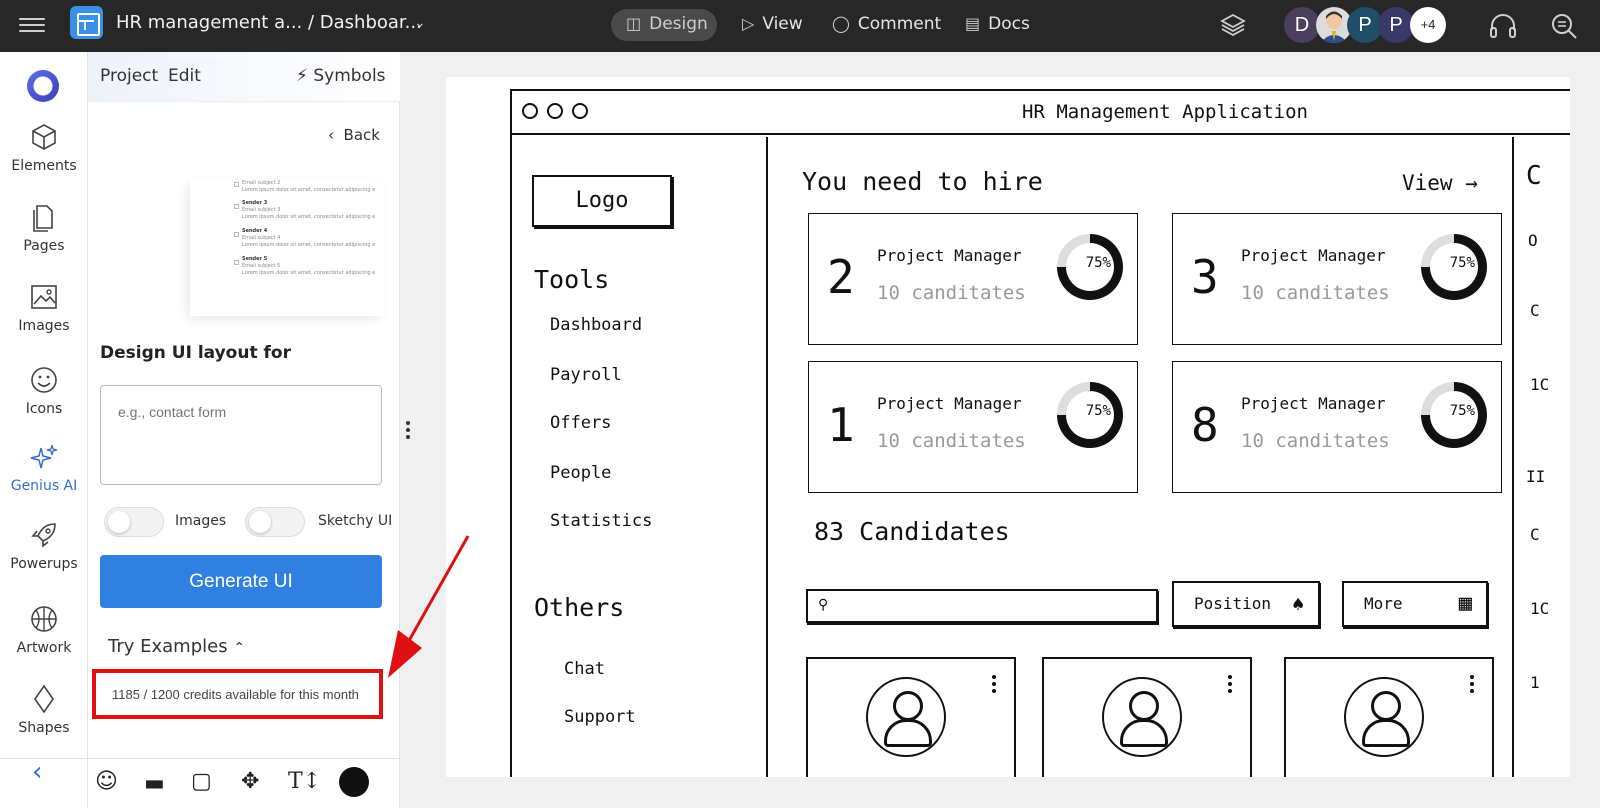 This screenshot has width=1600, height=808. What do you see at coordinates (129, 76) in the screenshot?
I see `menu-project: Project` at bounding box center [129, 76].